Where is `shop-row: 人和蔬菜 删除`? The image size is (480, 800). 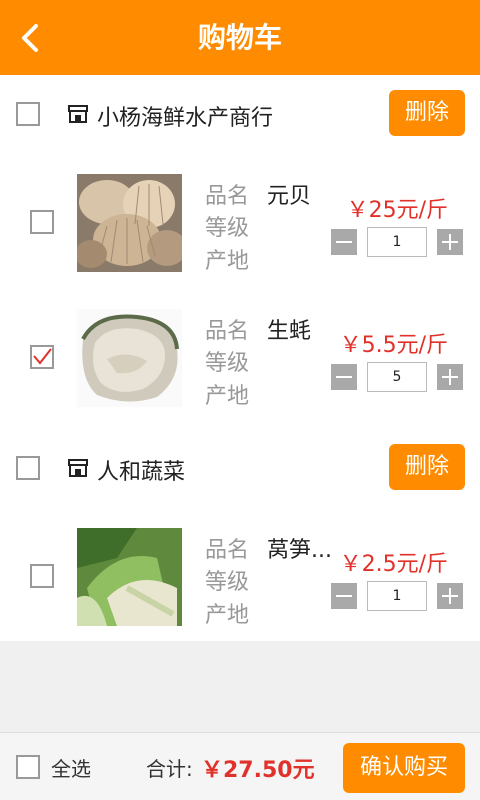
shop-row: 人和蔬菜 删除 is located at coordinates (240, 468).